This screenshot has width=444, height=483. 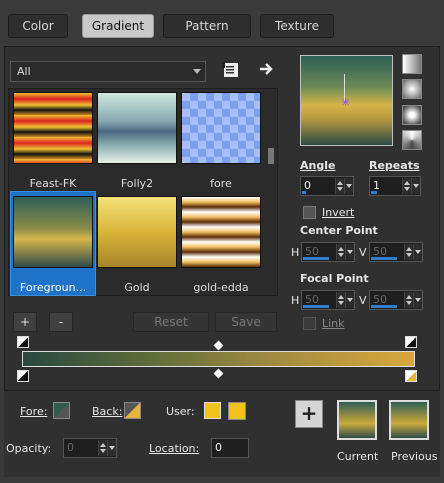 What do you see at coordinates (309, 414) in the screenshot?
I see `add-to-swatches-button: +` at bounding box center [309, 414].